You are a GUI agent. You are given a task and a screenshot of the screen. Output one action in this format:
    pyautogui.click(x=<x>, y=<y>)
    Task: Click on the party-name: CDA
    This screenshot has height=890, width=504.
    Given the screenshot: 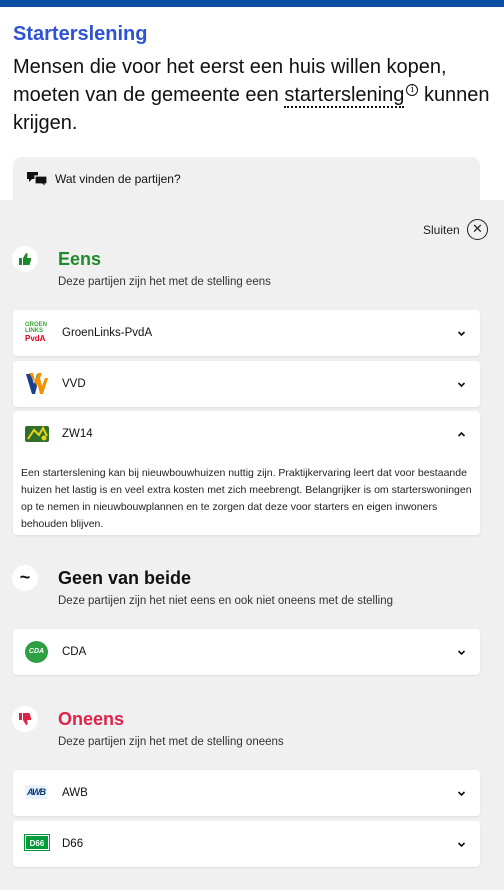 What is the action you would take?
    pyautogui.click(x=74, y=652)
    